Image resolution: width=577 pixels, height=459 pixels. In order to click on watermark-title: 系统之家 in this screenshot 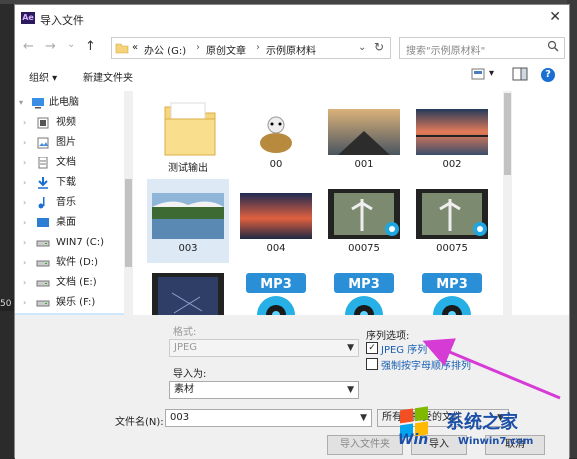, I will do `click(482, 422)`.